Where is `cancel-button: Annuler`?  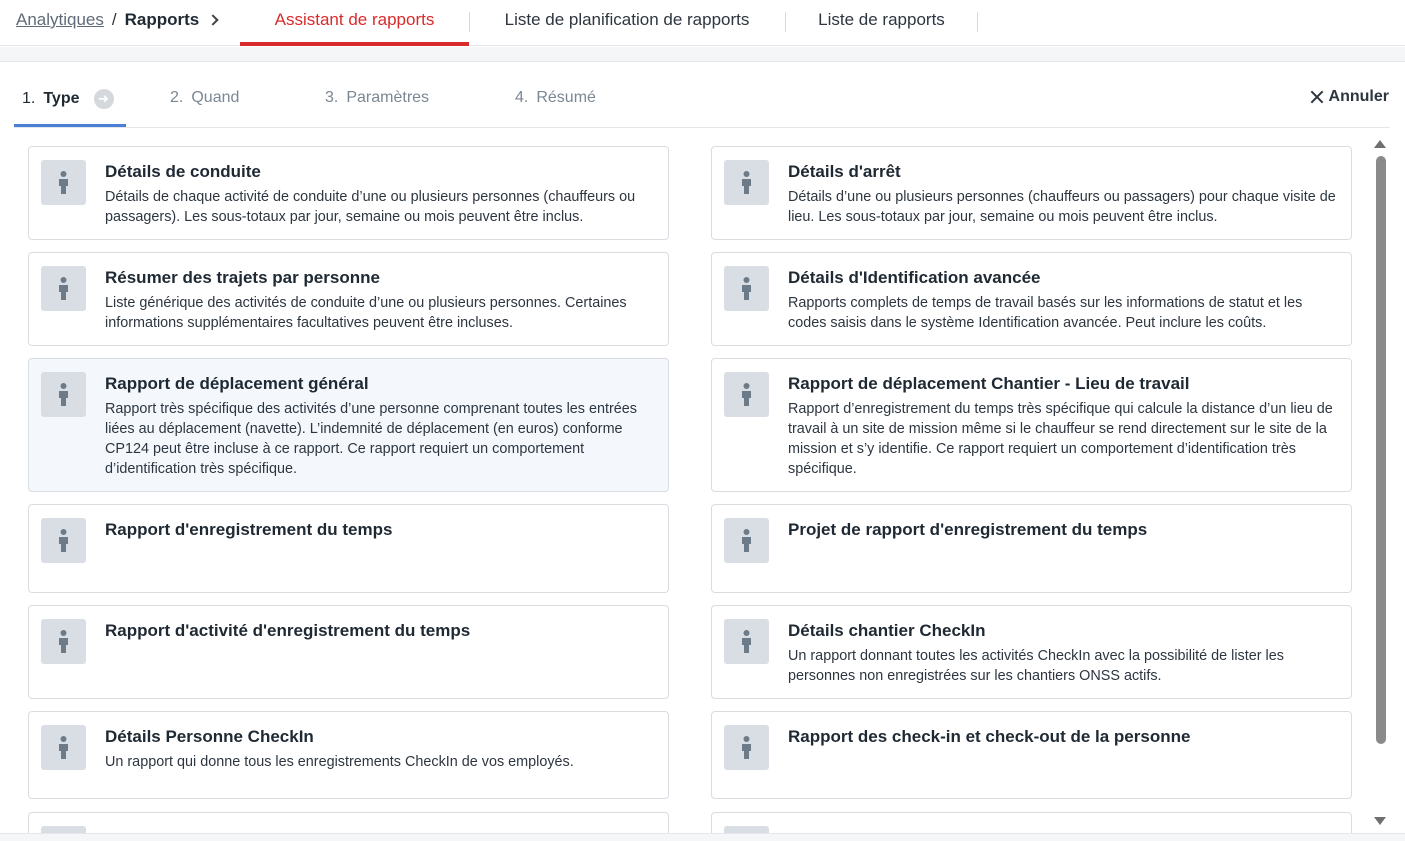 cancel-button: Annuler is located at coordinates (1349, 97).